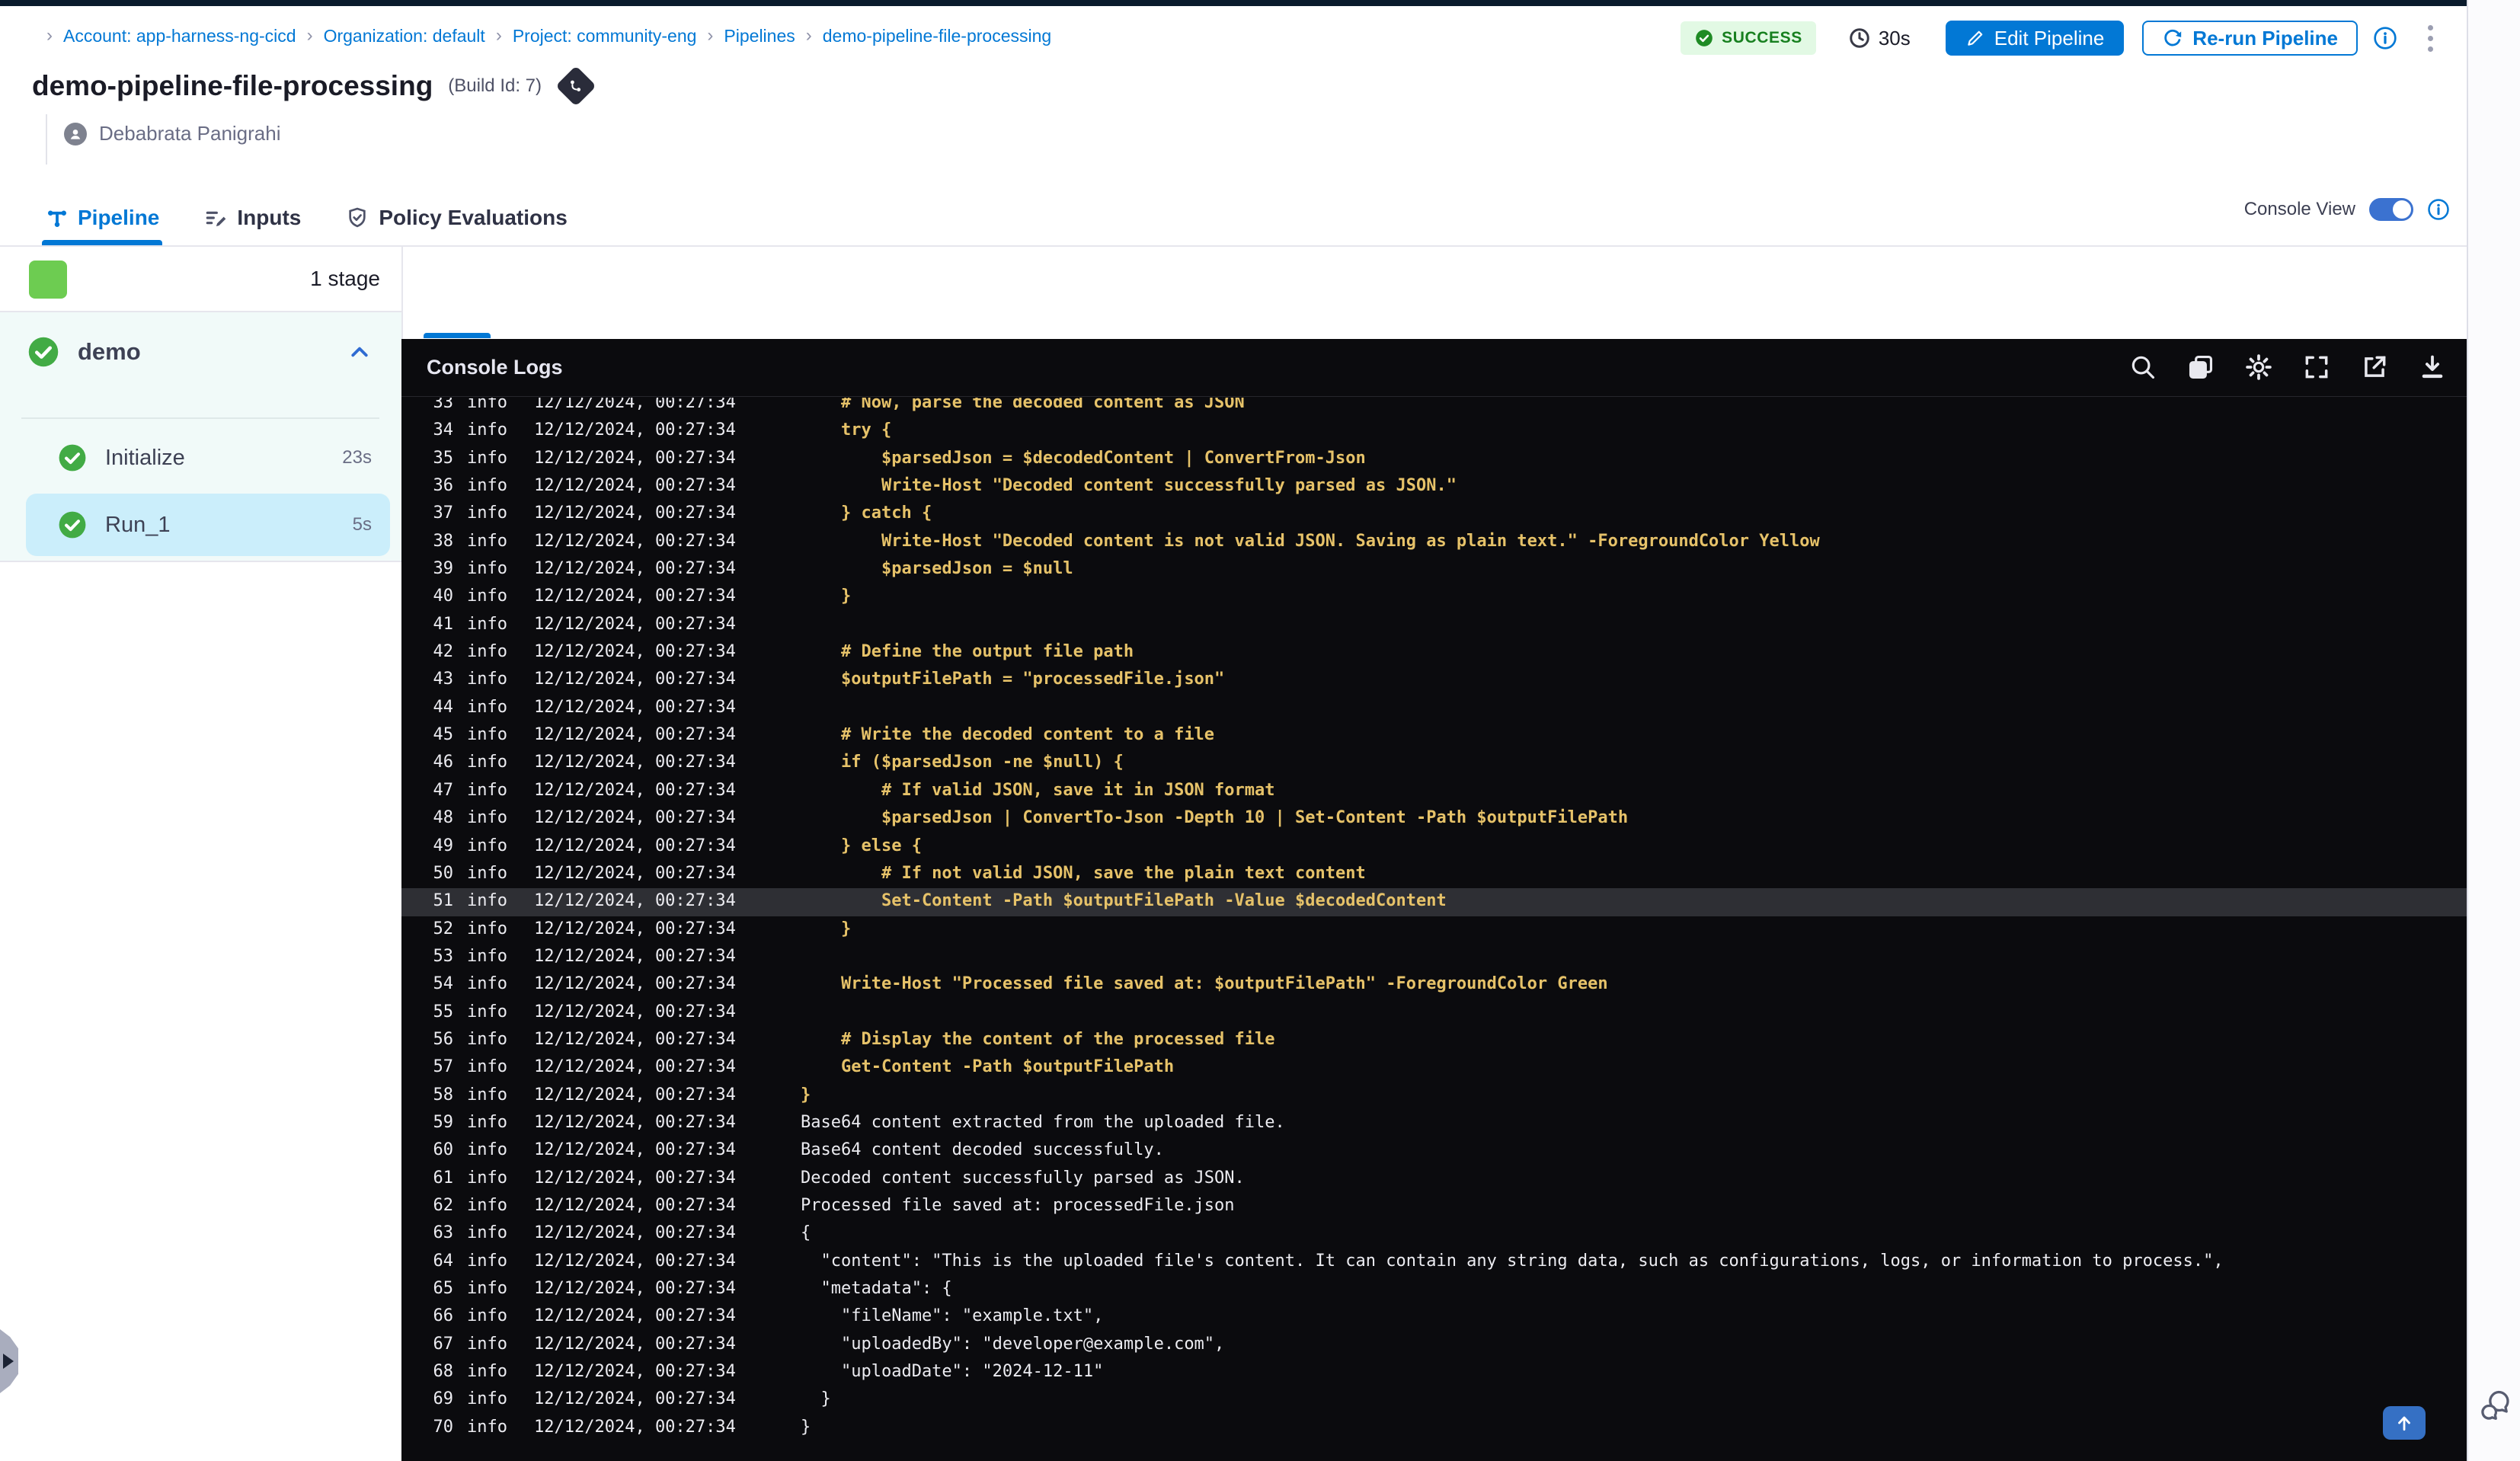  Describe the element at coordinates (443, 1067) in the screenshot. I see `log-line-number: 57` at that location.